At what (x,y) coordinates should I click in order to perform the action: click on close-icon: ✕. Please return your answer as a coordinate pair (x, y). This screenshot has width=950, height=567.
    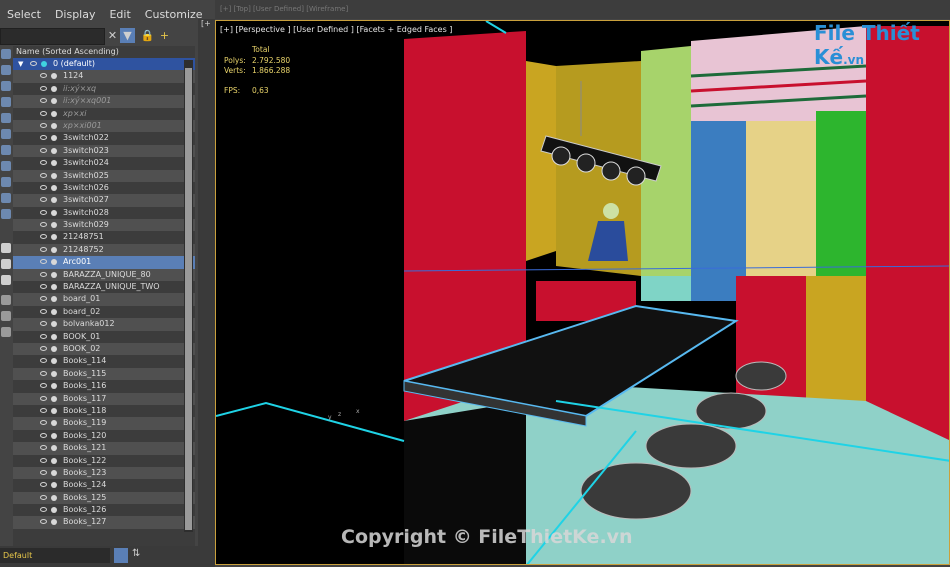
    Looking at the image, I should click on (112, 35).